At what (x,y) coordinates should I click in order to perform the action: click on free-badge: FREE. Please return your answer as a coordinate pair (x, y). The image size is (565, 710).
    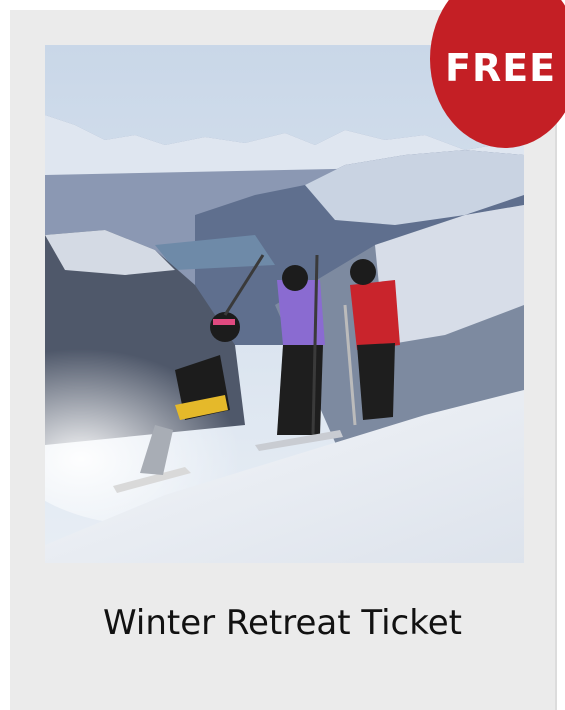
    Looking at the image, I should click on (497, 74).